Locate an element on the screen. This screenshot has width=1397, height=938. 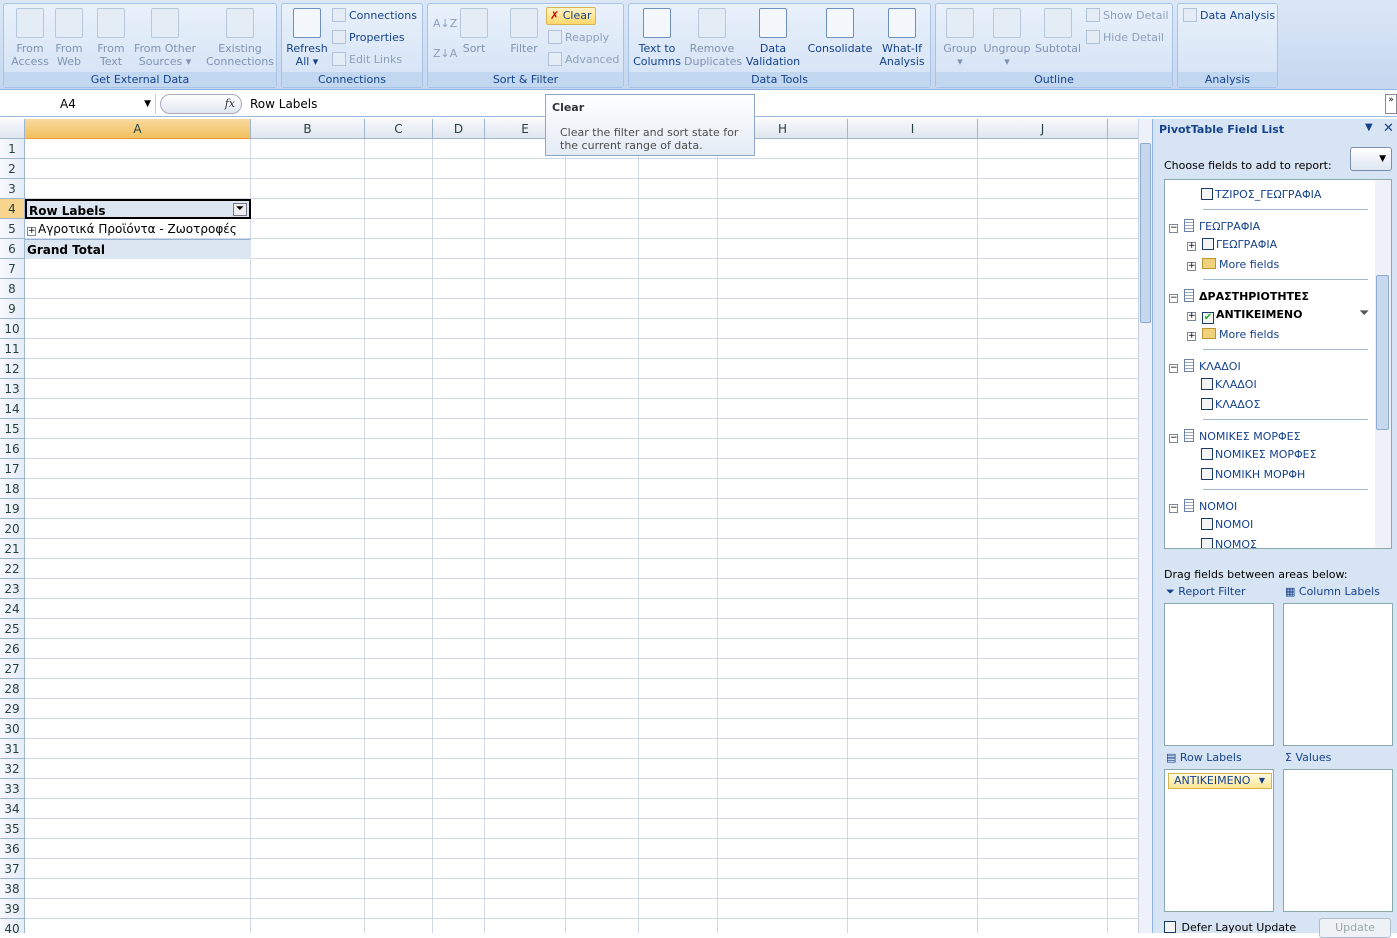
row-header-6: 6 is located at coordinates (12, 249).